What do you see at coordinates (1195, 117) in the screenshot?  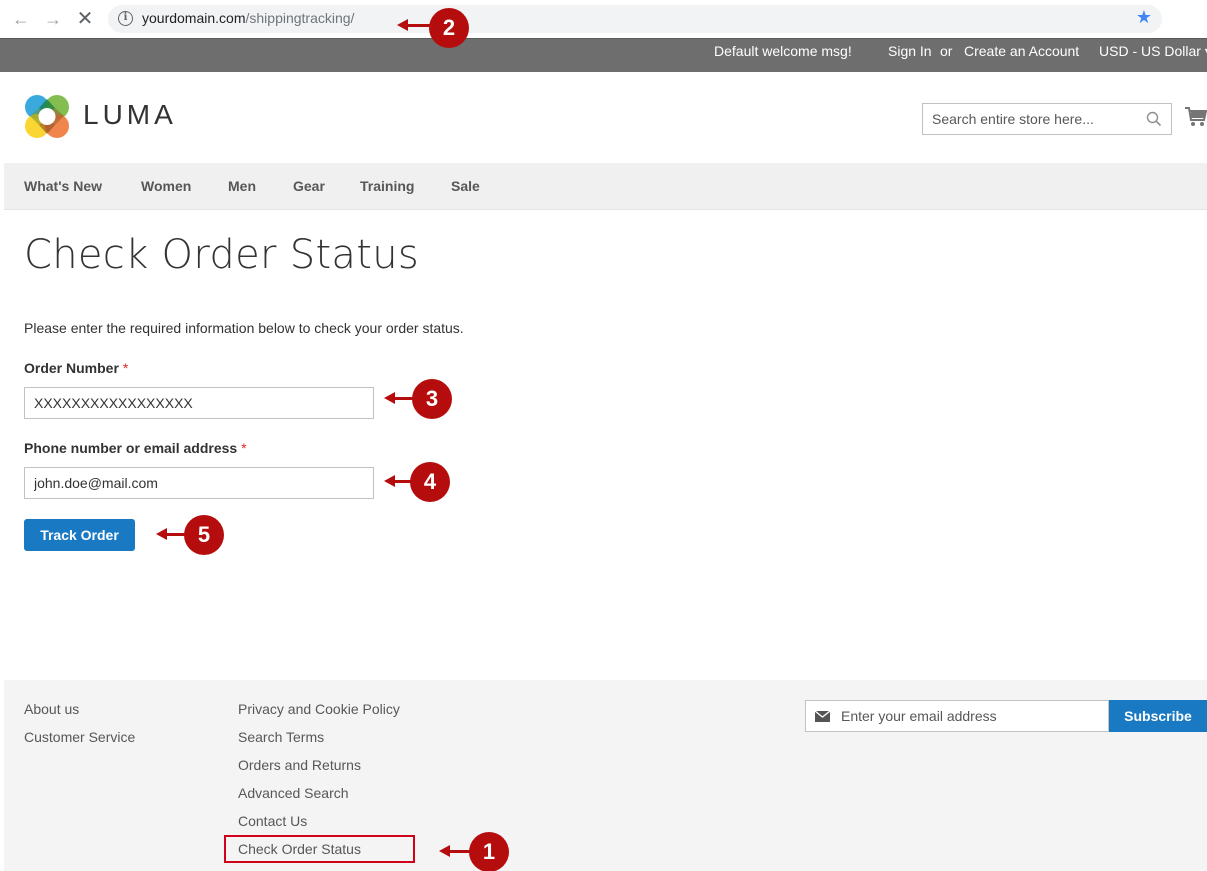 I see `shopping-cart-icon` at bounding box center [1195, 117].